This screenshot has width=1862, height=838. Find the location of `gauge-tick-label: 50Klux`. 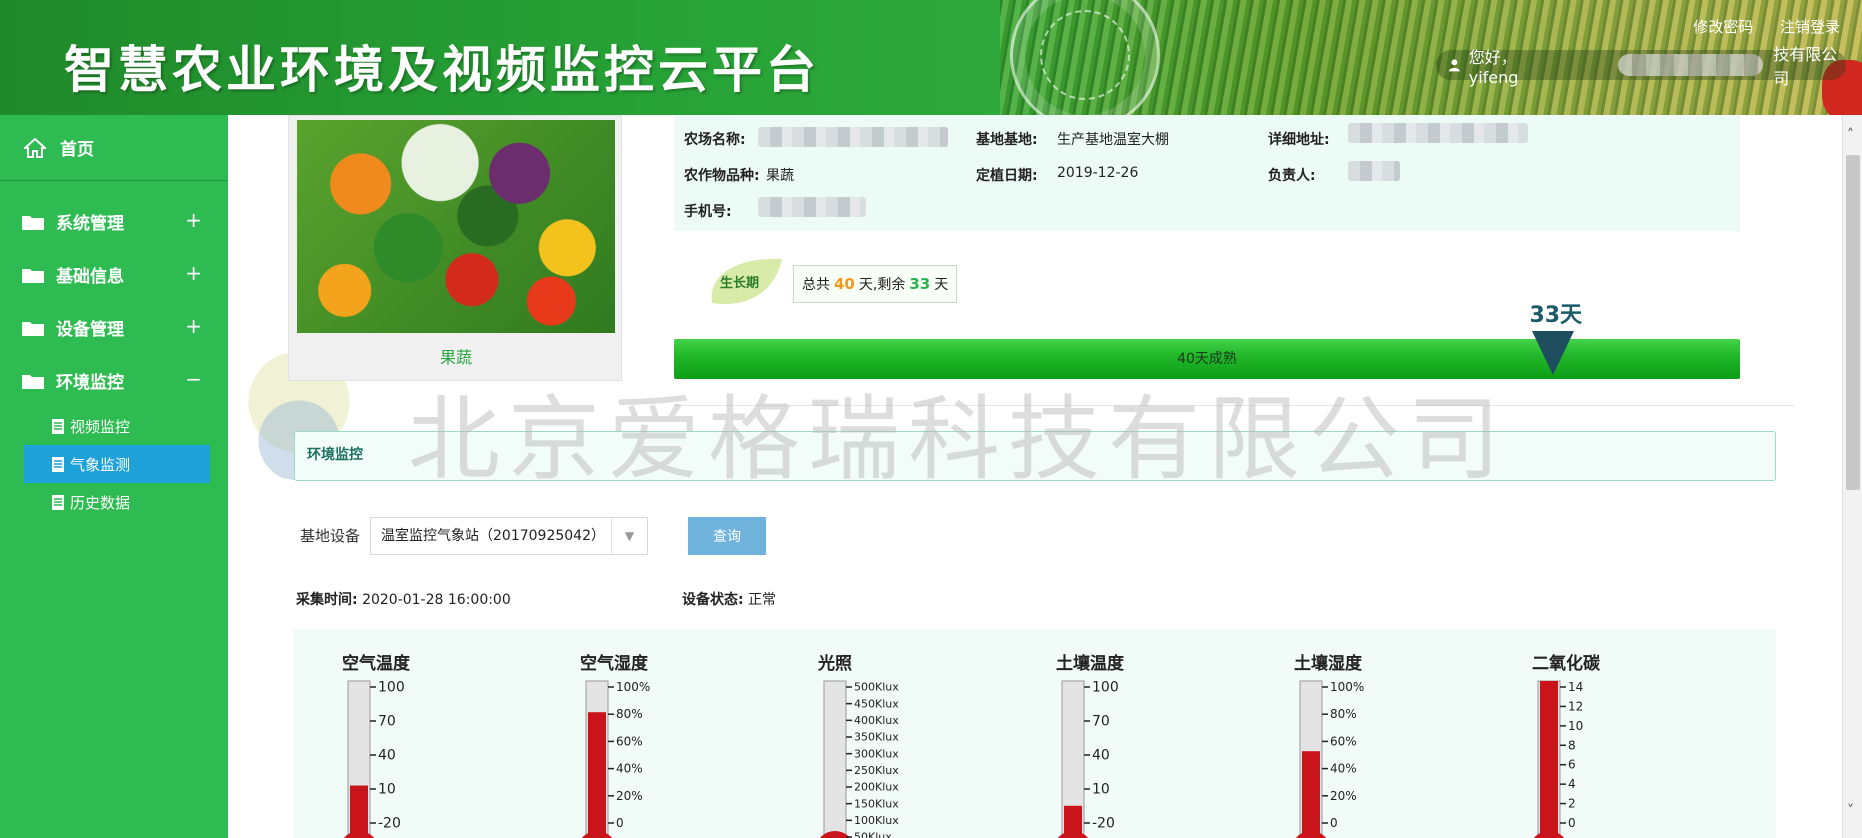

gauge-tick-label: 50Klux is located at coordinates (873, 834).